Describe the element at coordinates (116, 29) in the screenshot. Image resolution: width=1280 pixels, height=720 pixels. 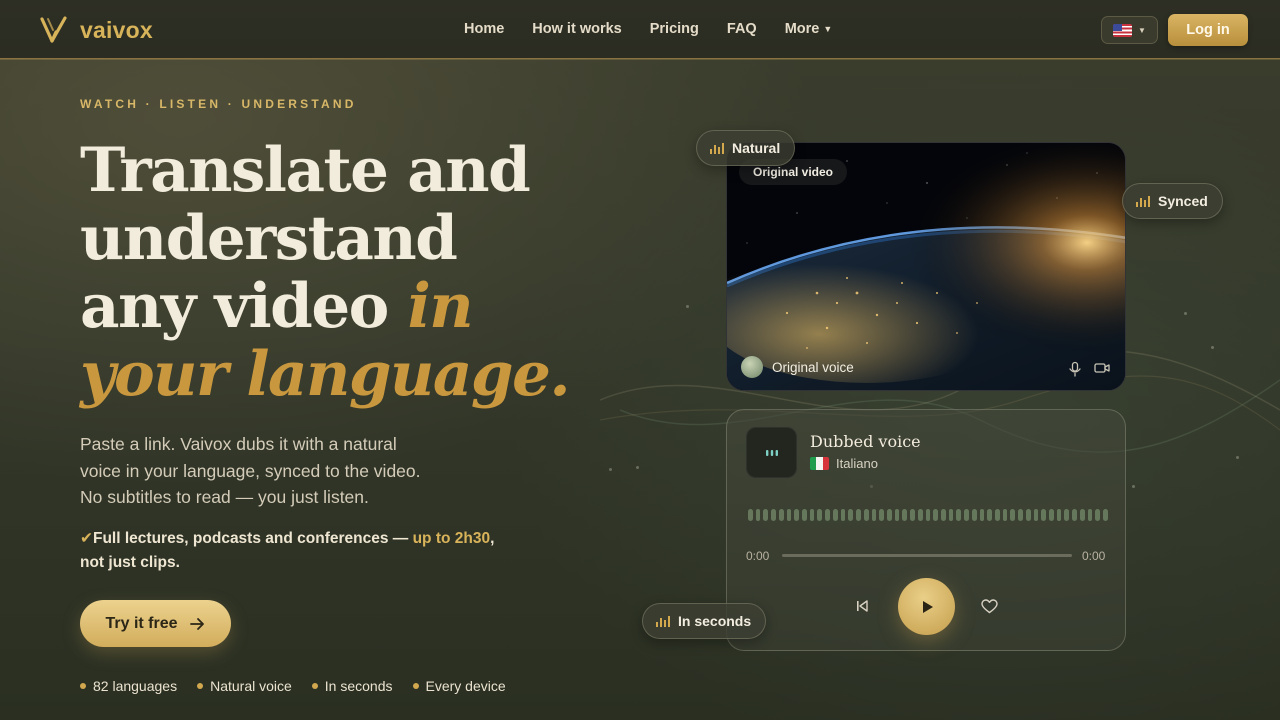
I see `brand-name: vaivox` at that location.